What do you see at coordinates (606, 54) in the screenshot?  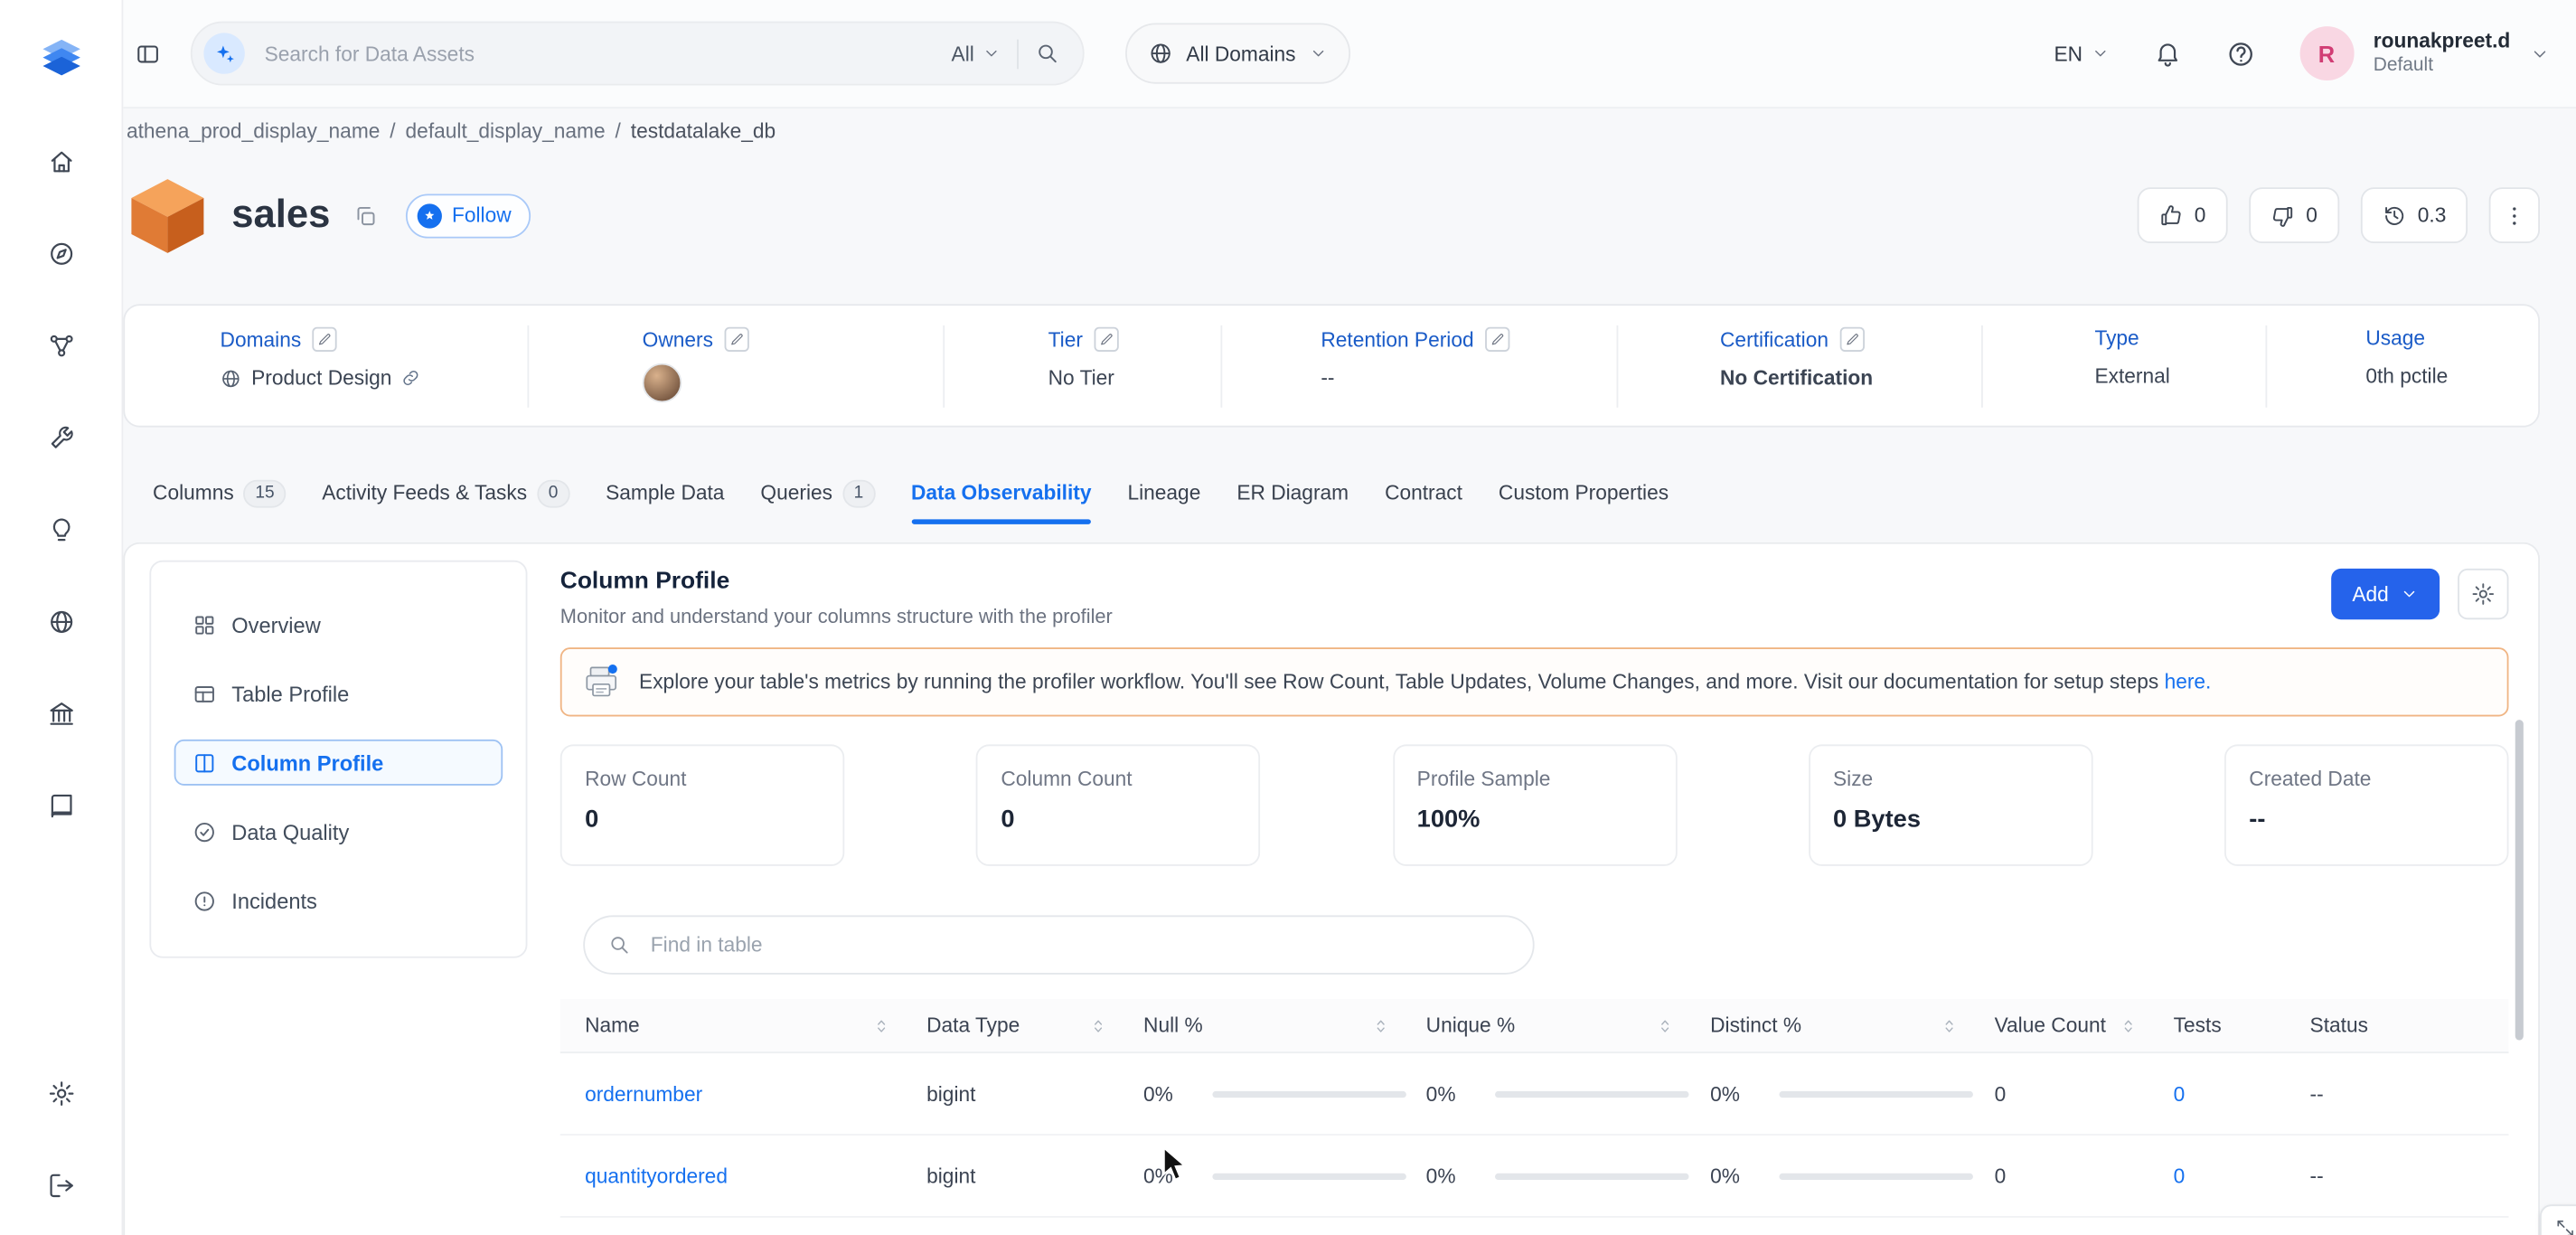 I see `search-input` at bounding box center [606, 54].